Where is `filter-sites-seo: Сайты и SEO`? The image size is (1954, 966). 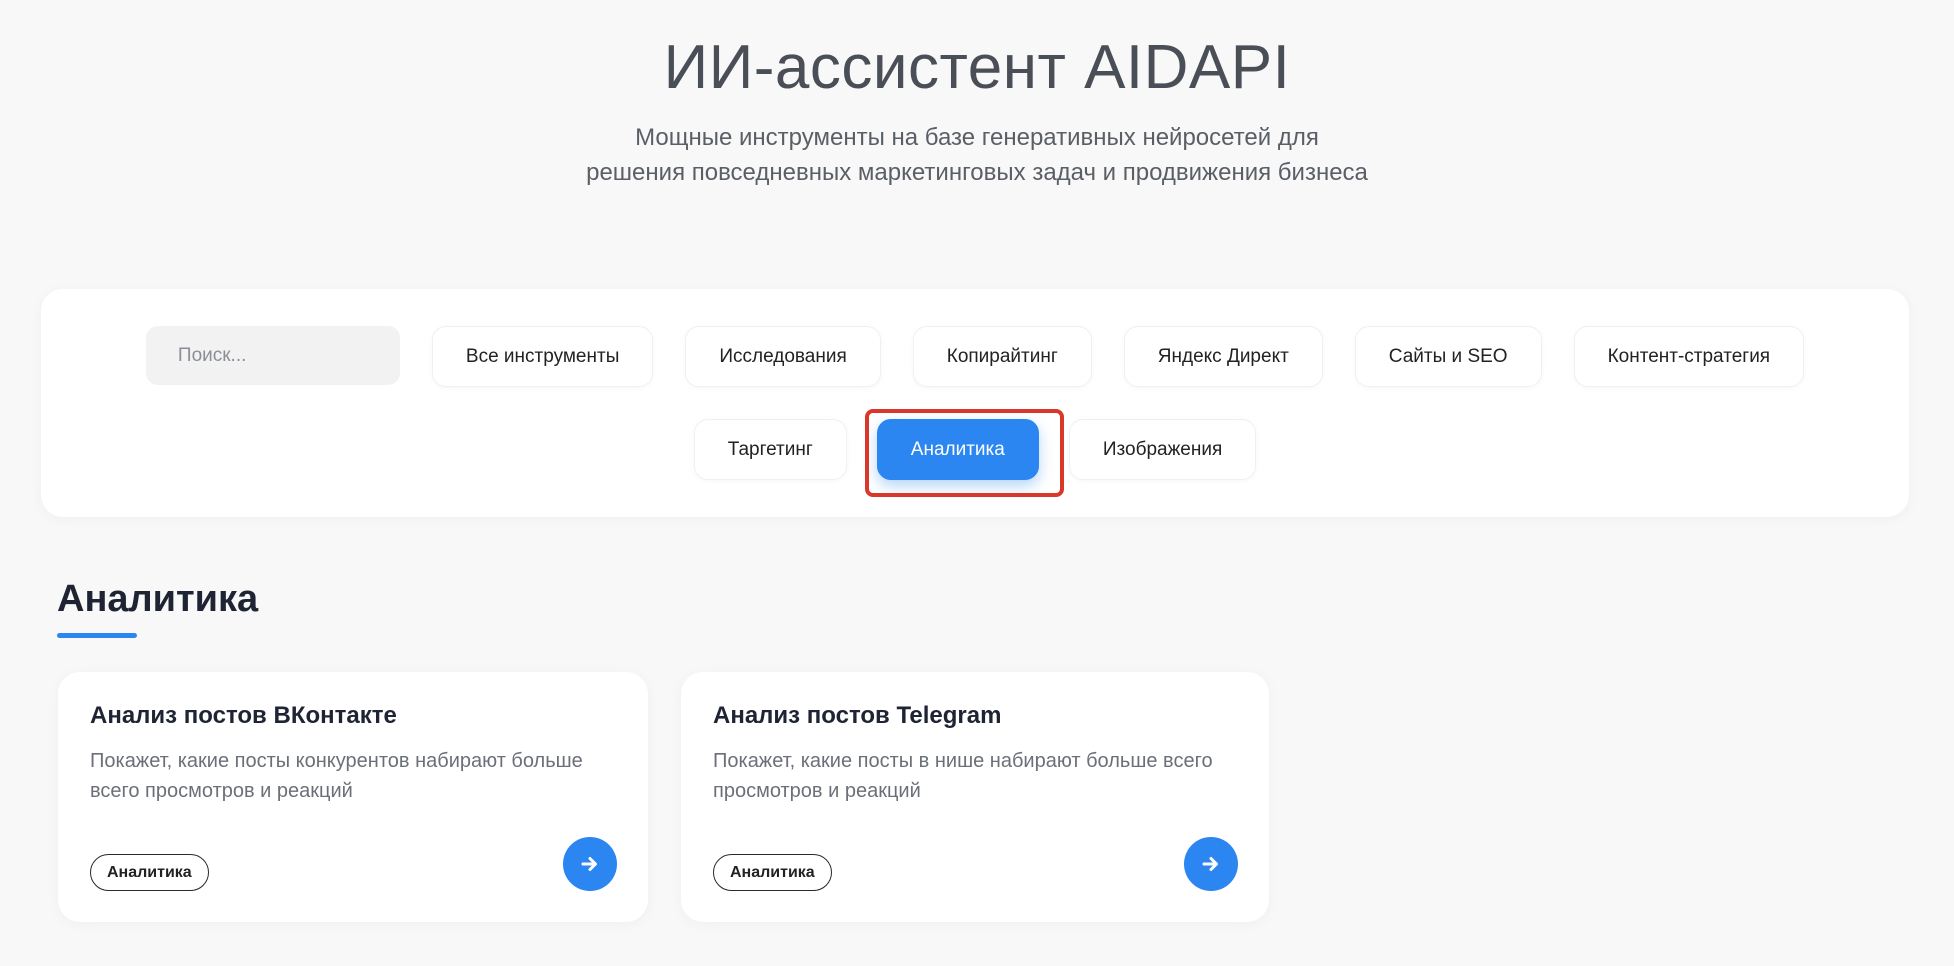 filter-sites-seo: Сайты и SEO is located at coordinates (1448, 356).